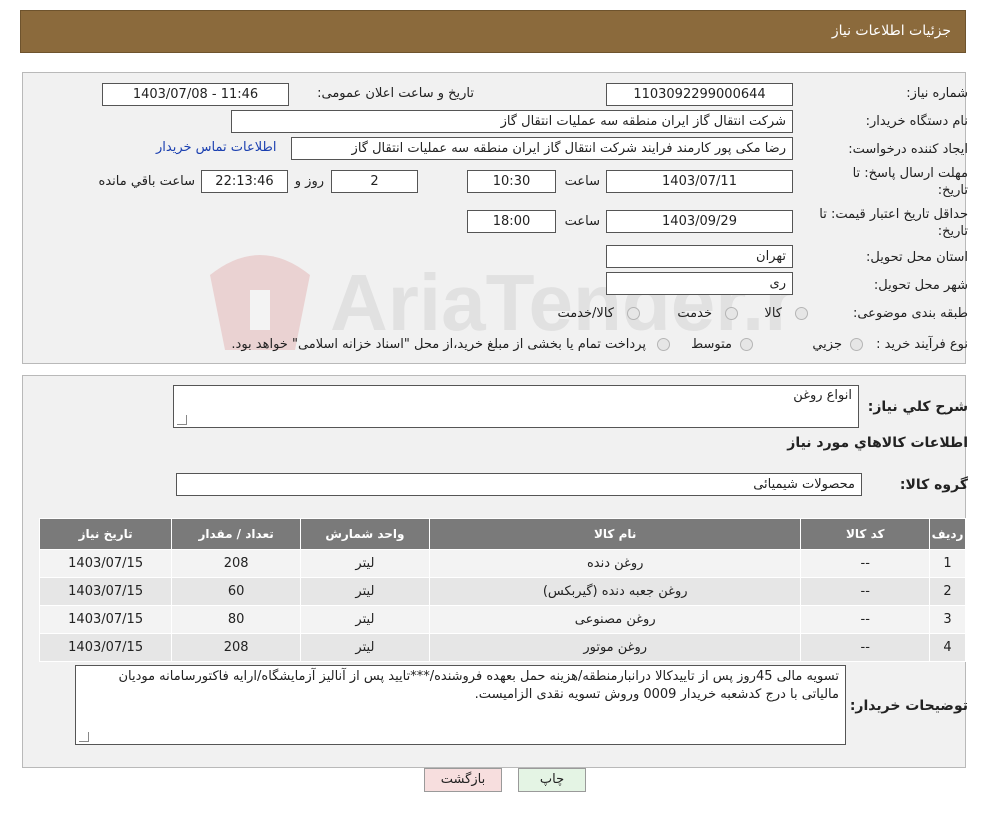  Describe the element at coordinates (746, 344) in the screenshot. I see `process-radio-medium` at that location.